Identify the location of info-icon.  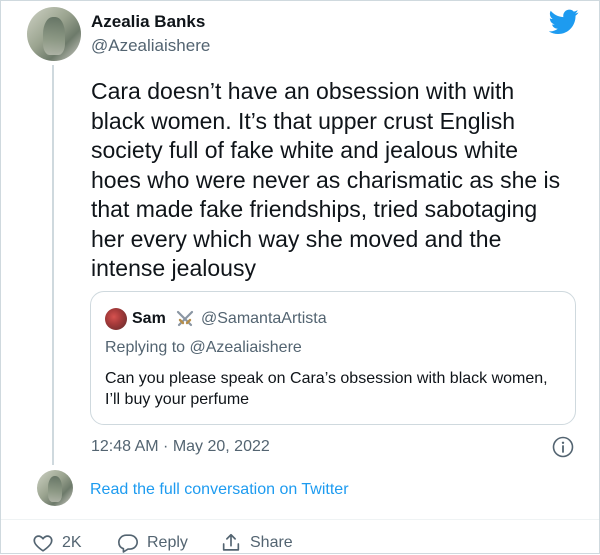
(563, 447).